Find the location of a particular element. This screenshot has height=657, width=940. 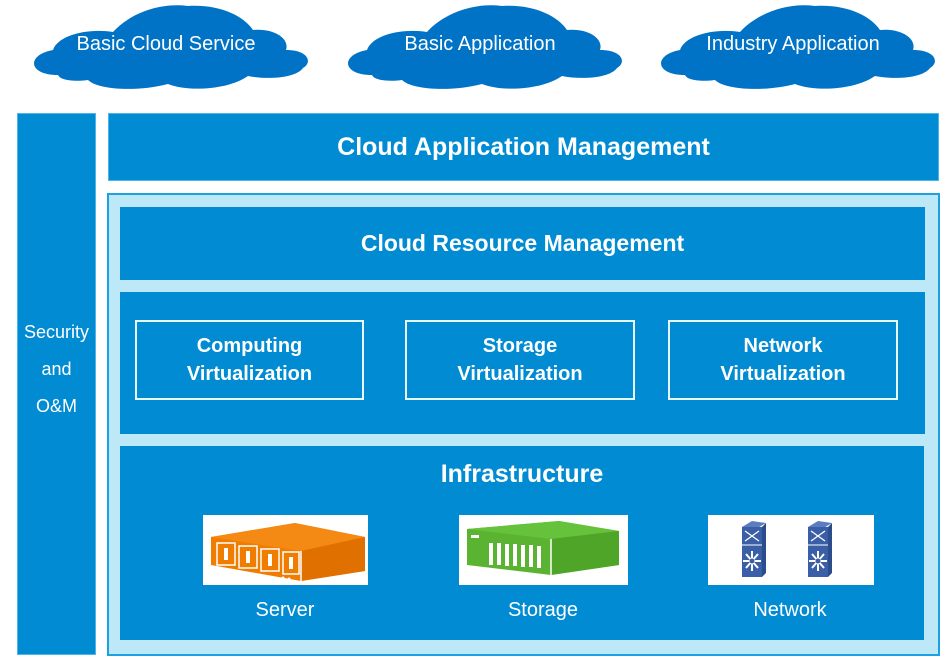

network-image is located at coordinates (791, 550).